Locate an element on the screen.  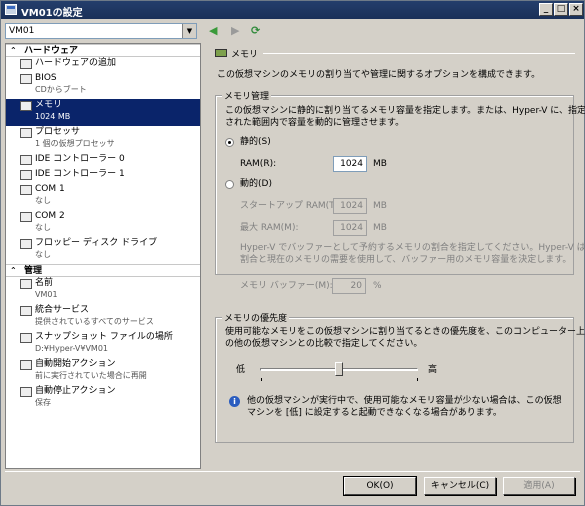
sidebar-item-value: 提供されているすべてのサービス is located at coordinates (94, 321).